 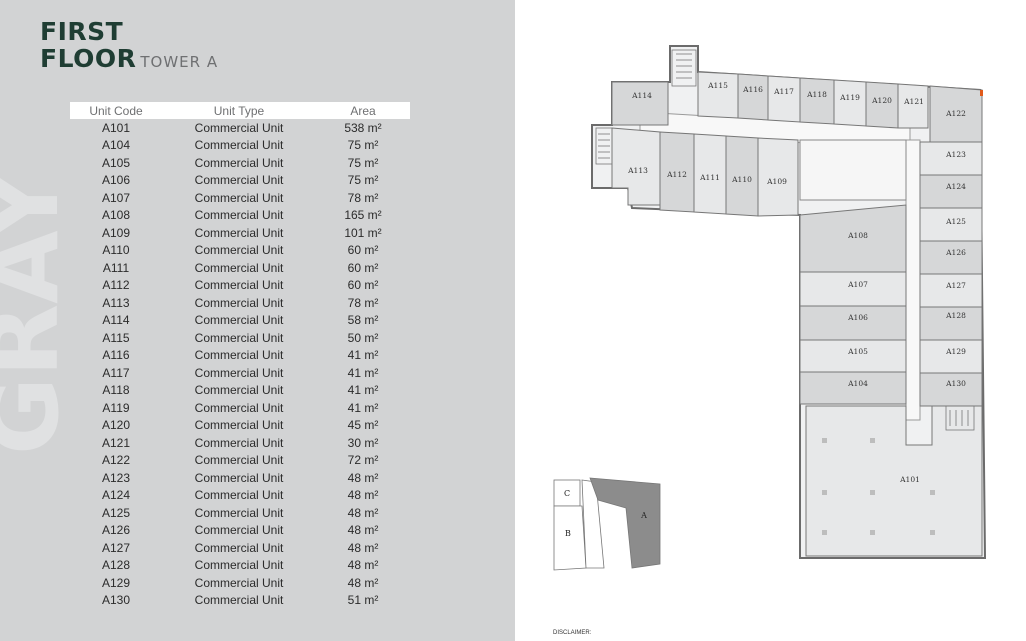 I want to click on plan-label: A123, so click(x=955, y=154).